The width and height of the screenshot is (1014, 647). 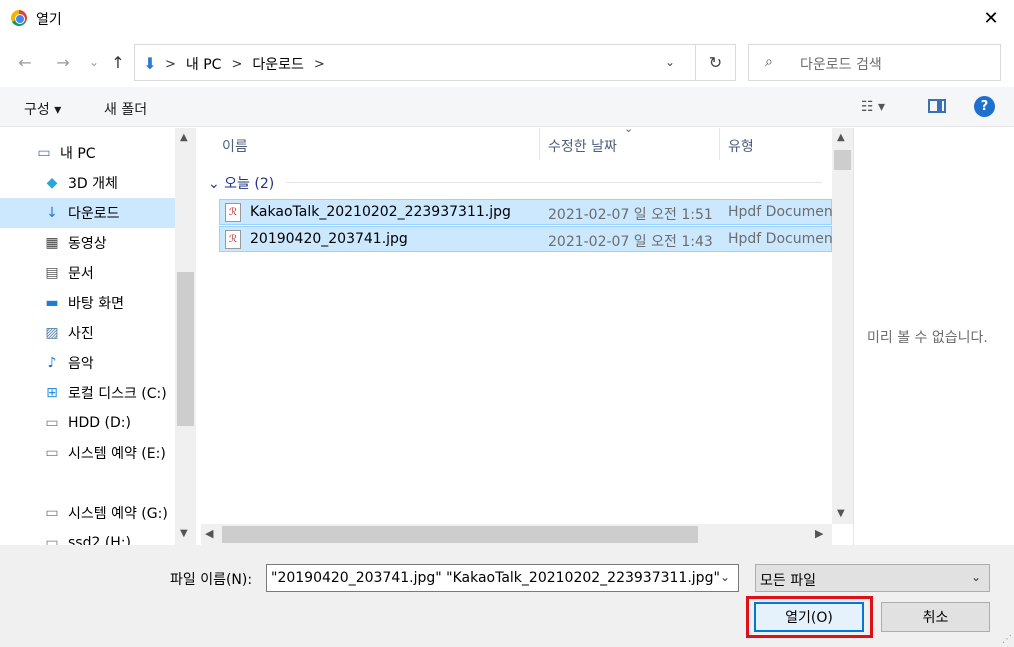 I want to click on music-icon: ♪, so click(x=52, y=363).